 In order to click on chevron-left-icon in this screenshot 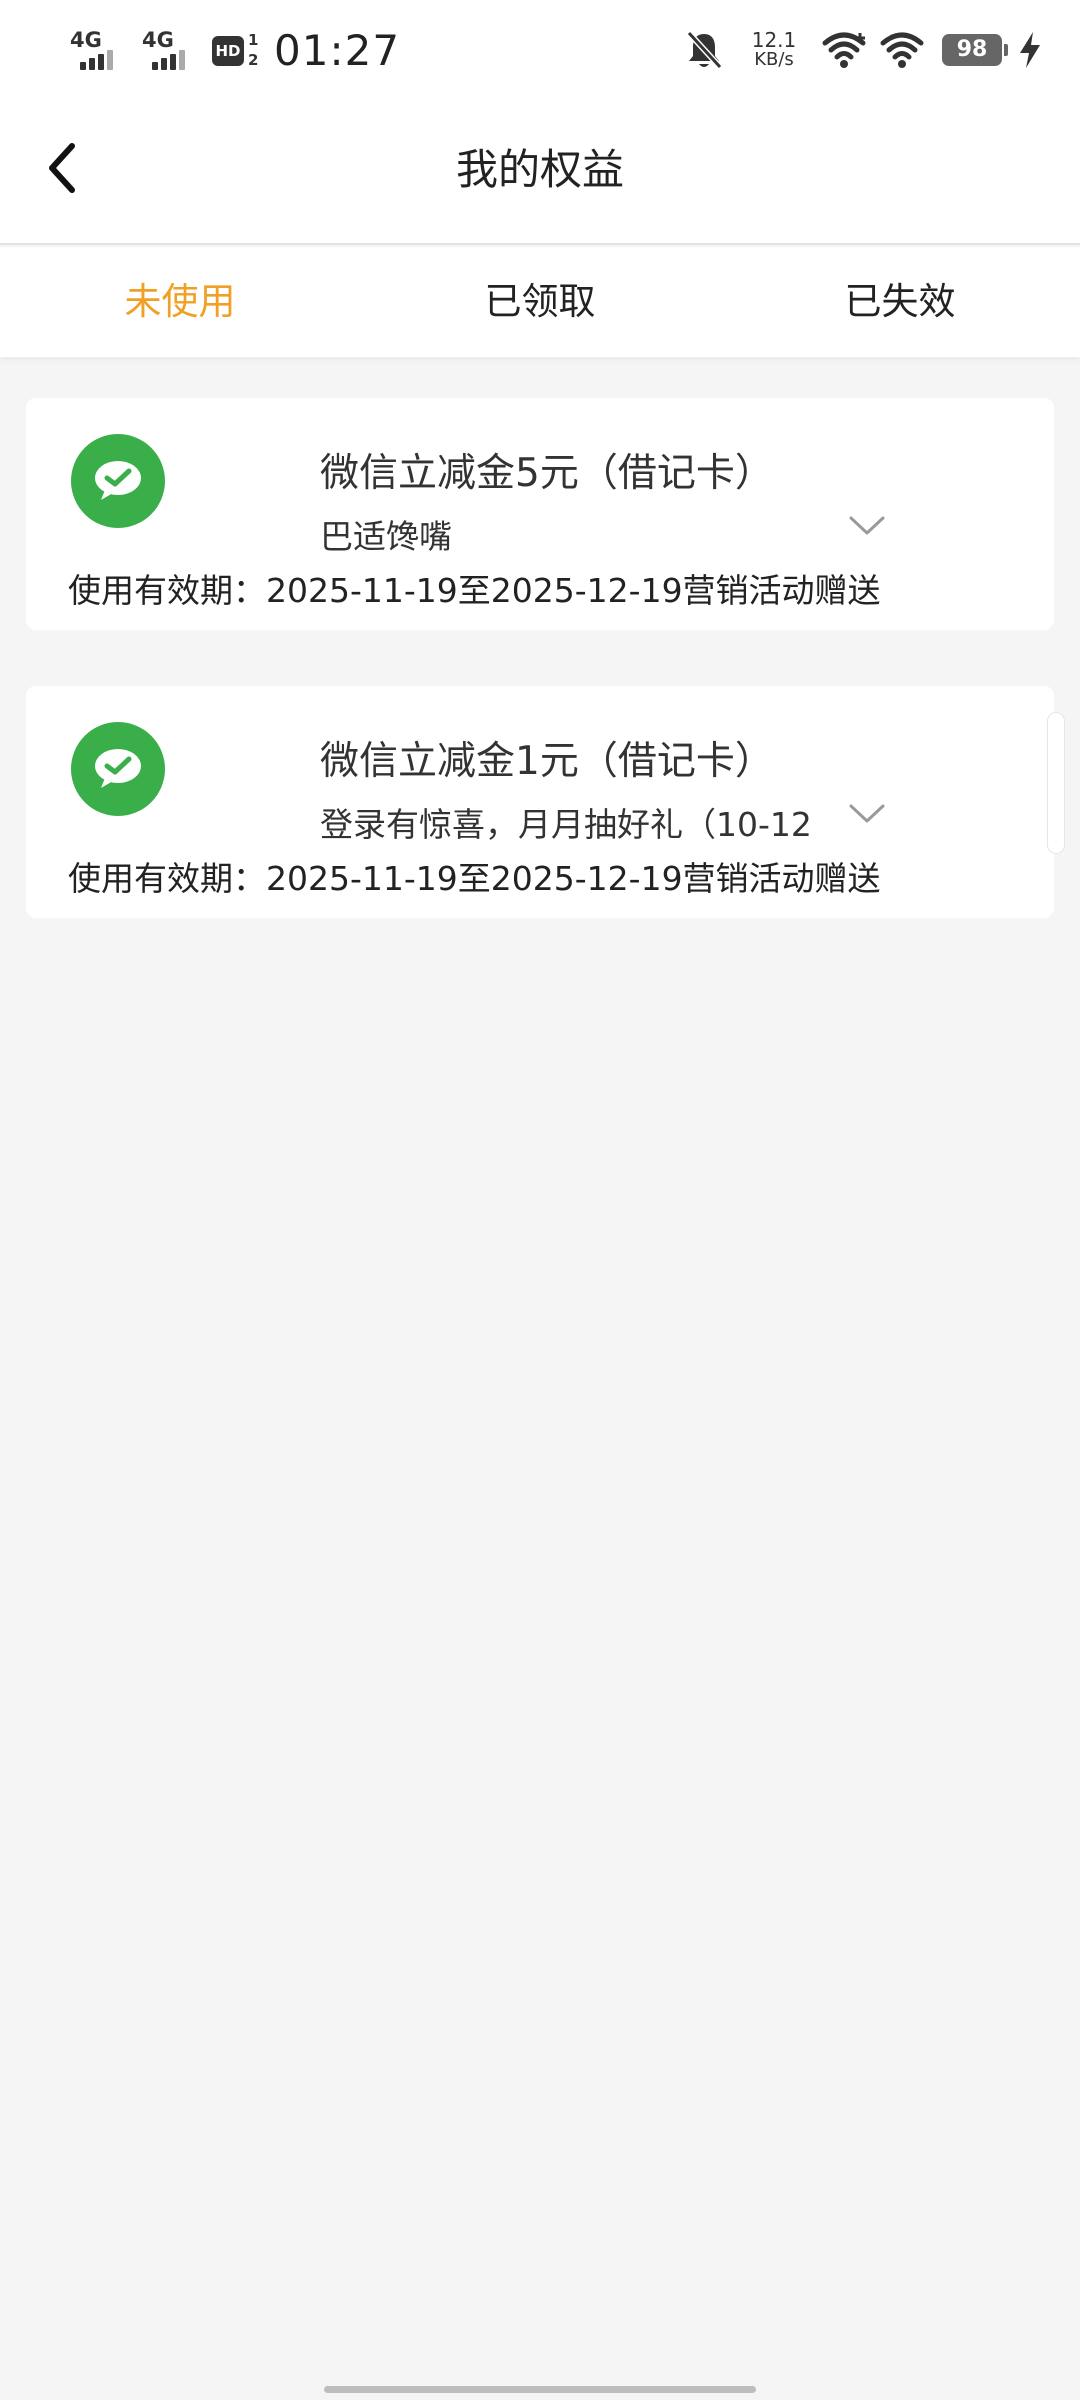, I will do `click(62, 168)`.